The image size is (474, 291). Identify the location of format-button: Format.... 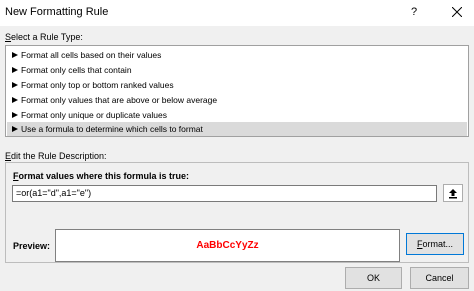
(435, 244).